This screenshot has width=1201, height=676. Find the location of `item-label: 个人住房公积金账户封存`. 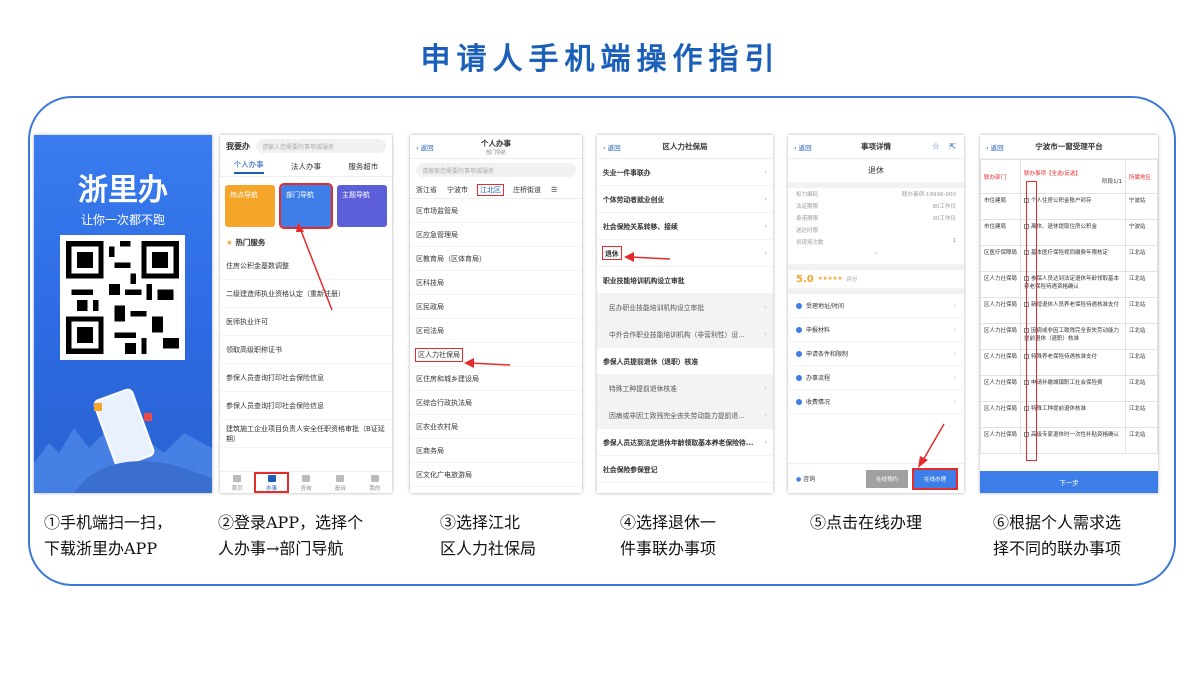

item-label: 个人住房公积金账户封存 is located at coordinates (1061, 201).